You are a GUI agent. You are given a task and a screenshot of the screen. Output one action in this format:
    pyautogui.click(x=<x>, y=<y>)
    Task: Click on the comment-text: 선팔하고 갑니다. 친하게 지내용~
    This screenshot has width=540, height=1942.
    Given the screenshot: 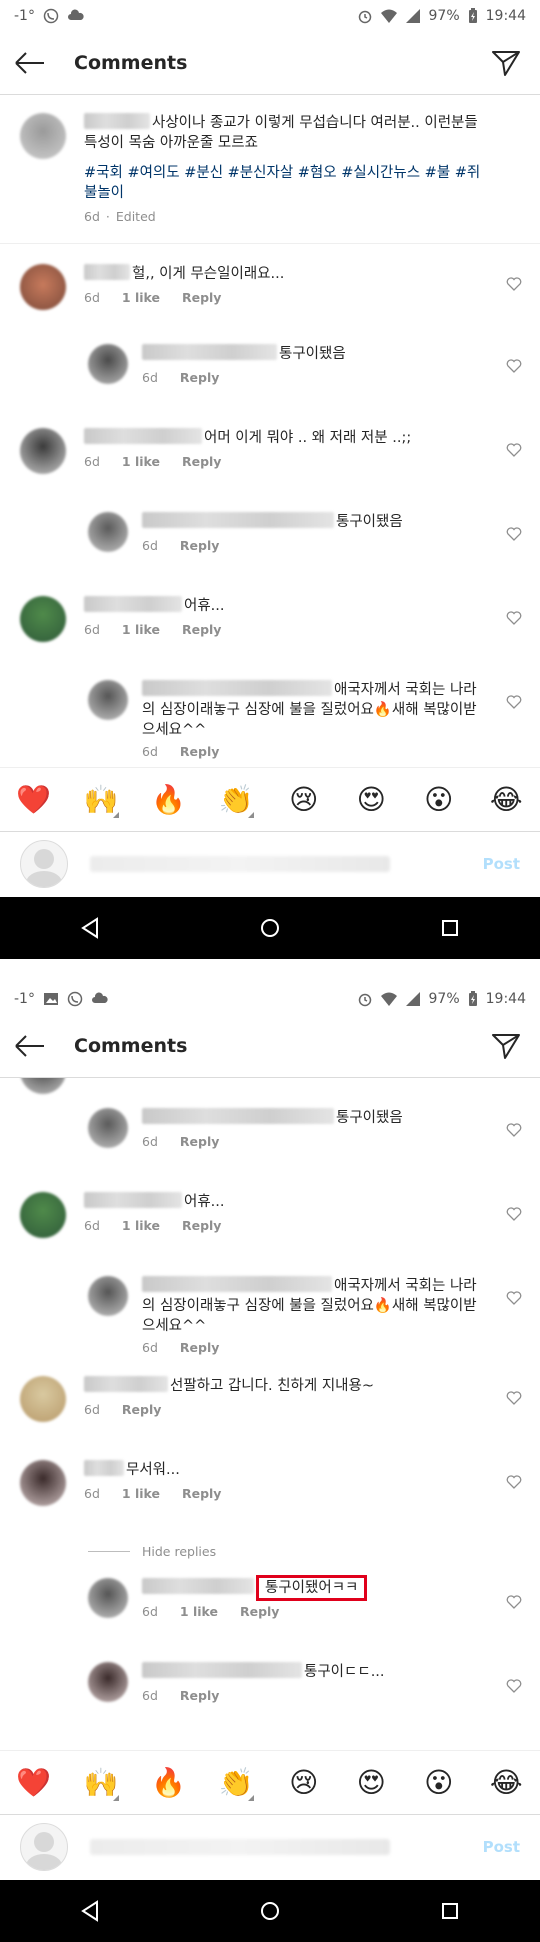 What is the action you would take?
    pyautogui.click(x=272, y=1386)
    